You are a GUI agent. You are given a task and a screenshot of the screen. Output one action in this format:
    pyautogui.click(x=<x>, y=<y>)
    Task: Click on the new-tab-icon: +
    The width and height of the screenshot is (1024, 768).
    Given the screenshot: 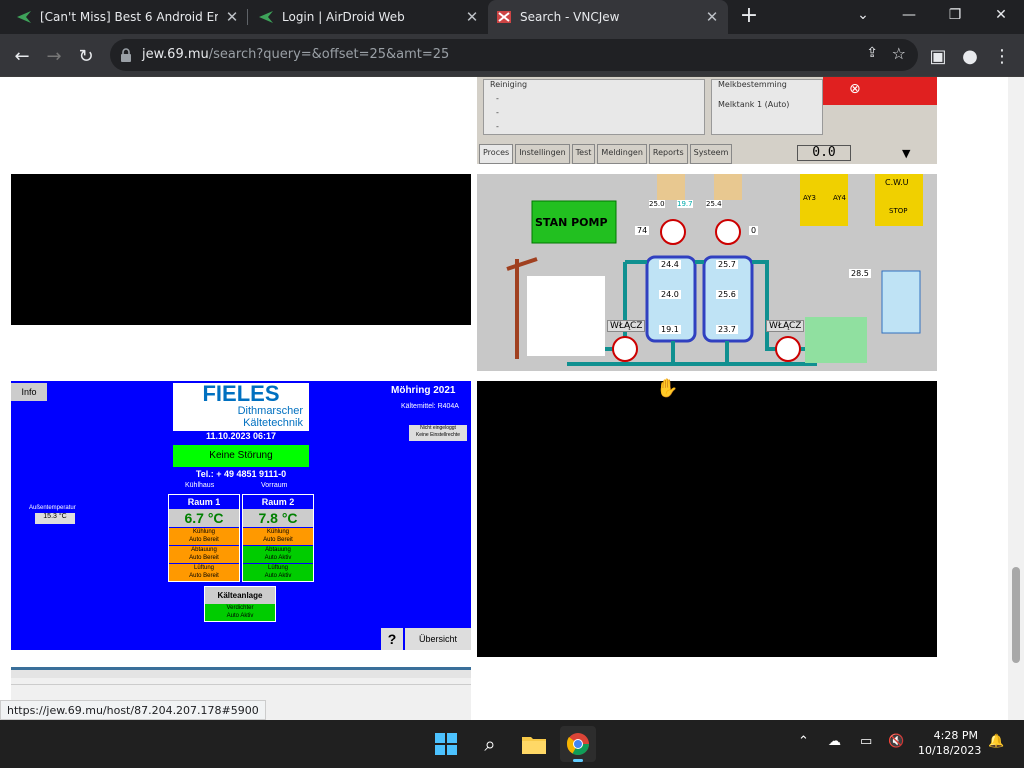 What is the action you would take?
    pyautogui.click(x=749, y=16)
    